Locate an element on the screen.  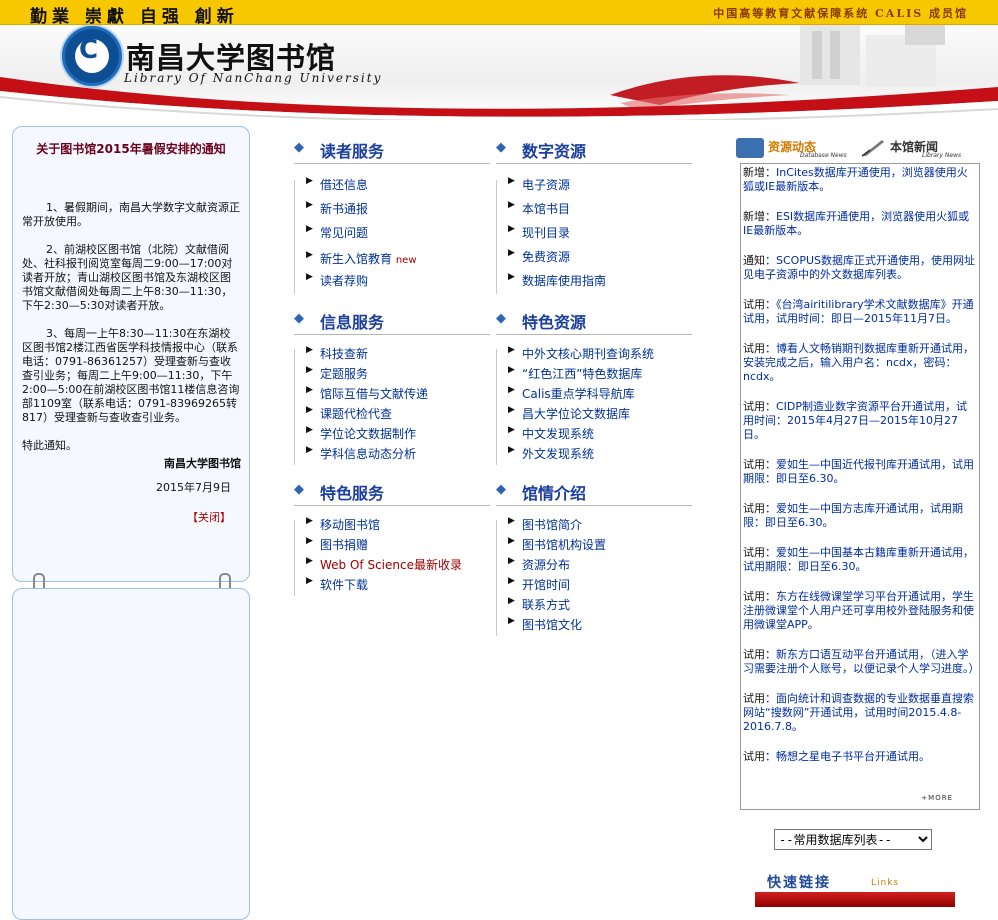
about-list: ▶ 图书馆简介 ▶ 图书馆机构设置 ▶ 资源分布 ▶ 开馆时间 ▶ 联系方式 ▶ 图书馆文化 is located at coordinates (594, 576).